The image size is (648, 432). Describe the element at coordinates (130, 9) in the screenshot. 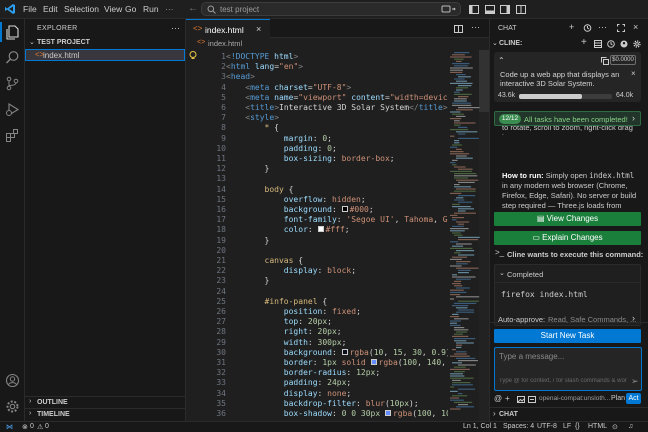

I see `menu-go: Go` at that location.